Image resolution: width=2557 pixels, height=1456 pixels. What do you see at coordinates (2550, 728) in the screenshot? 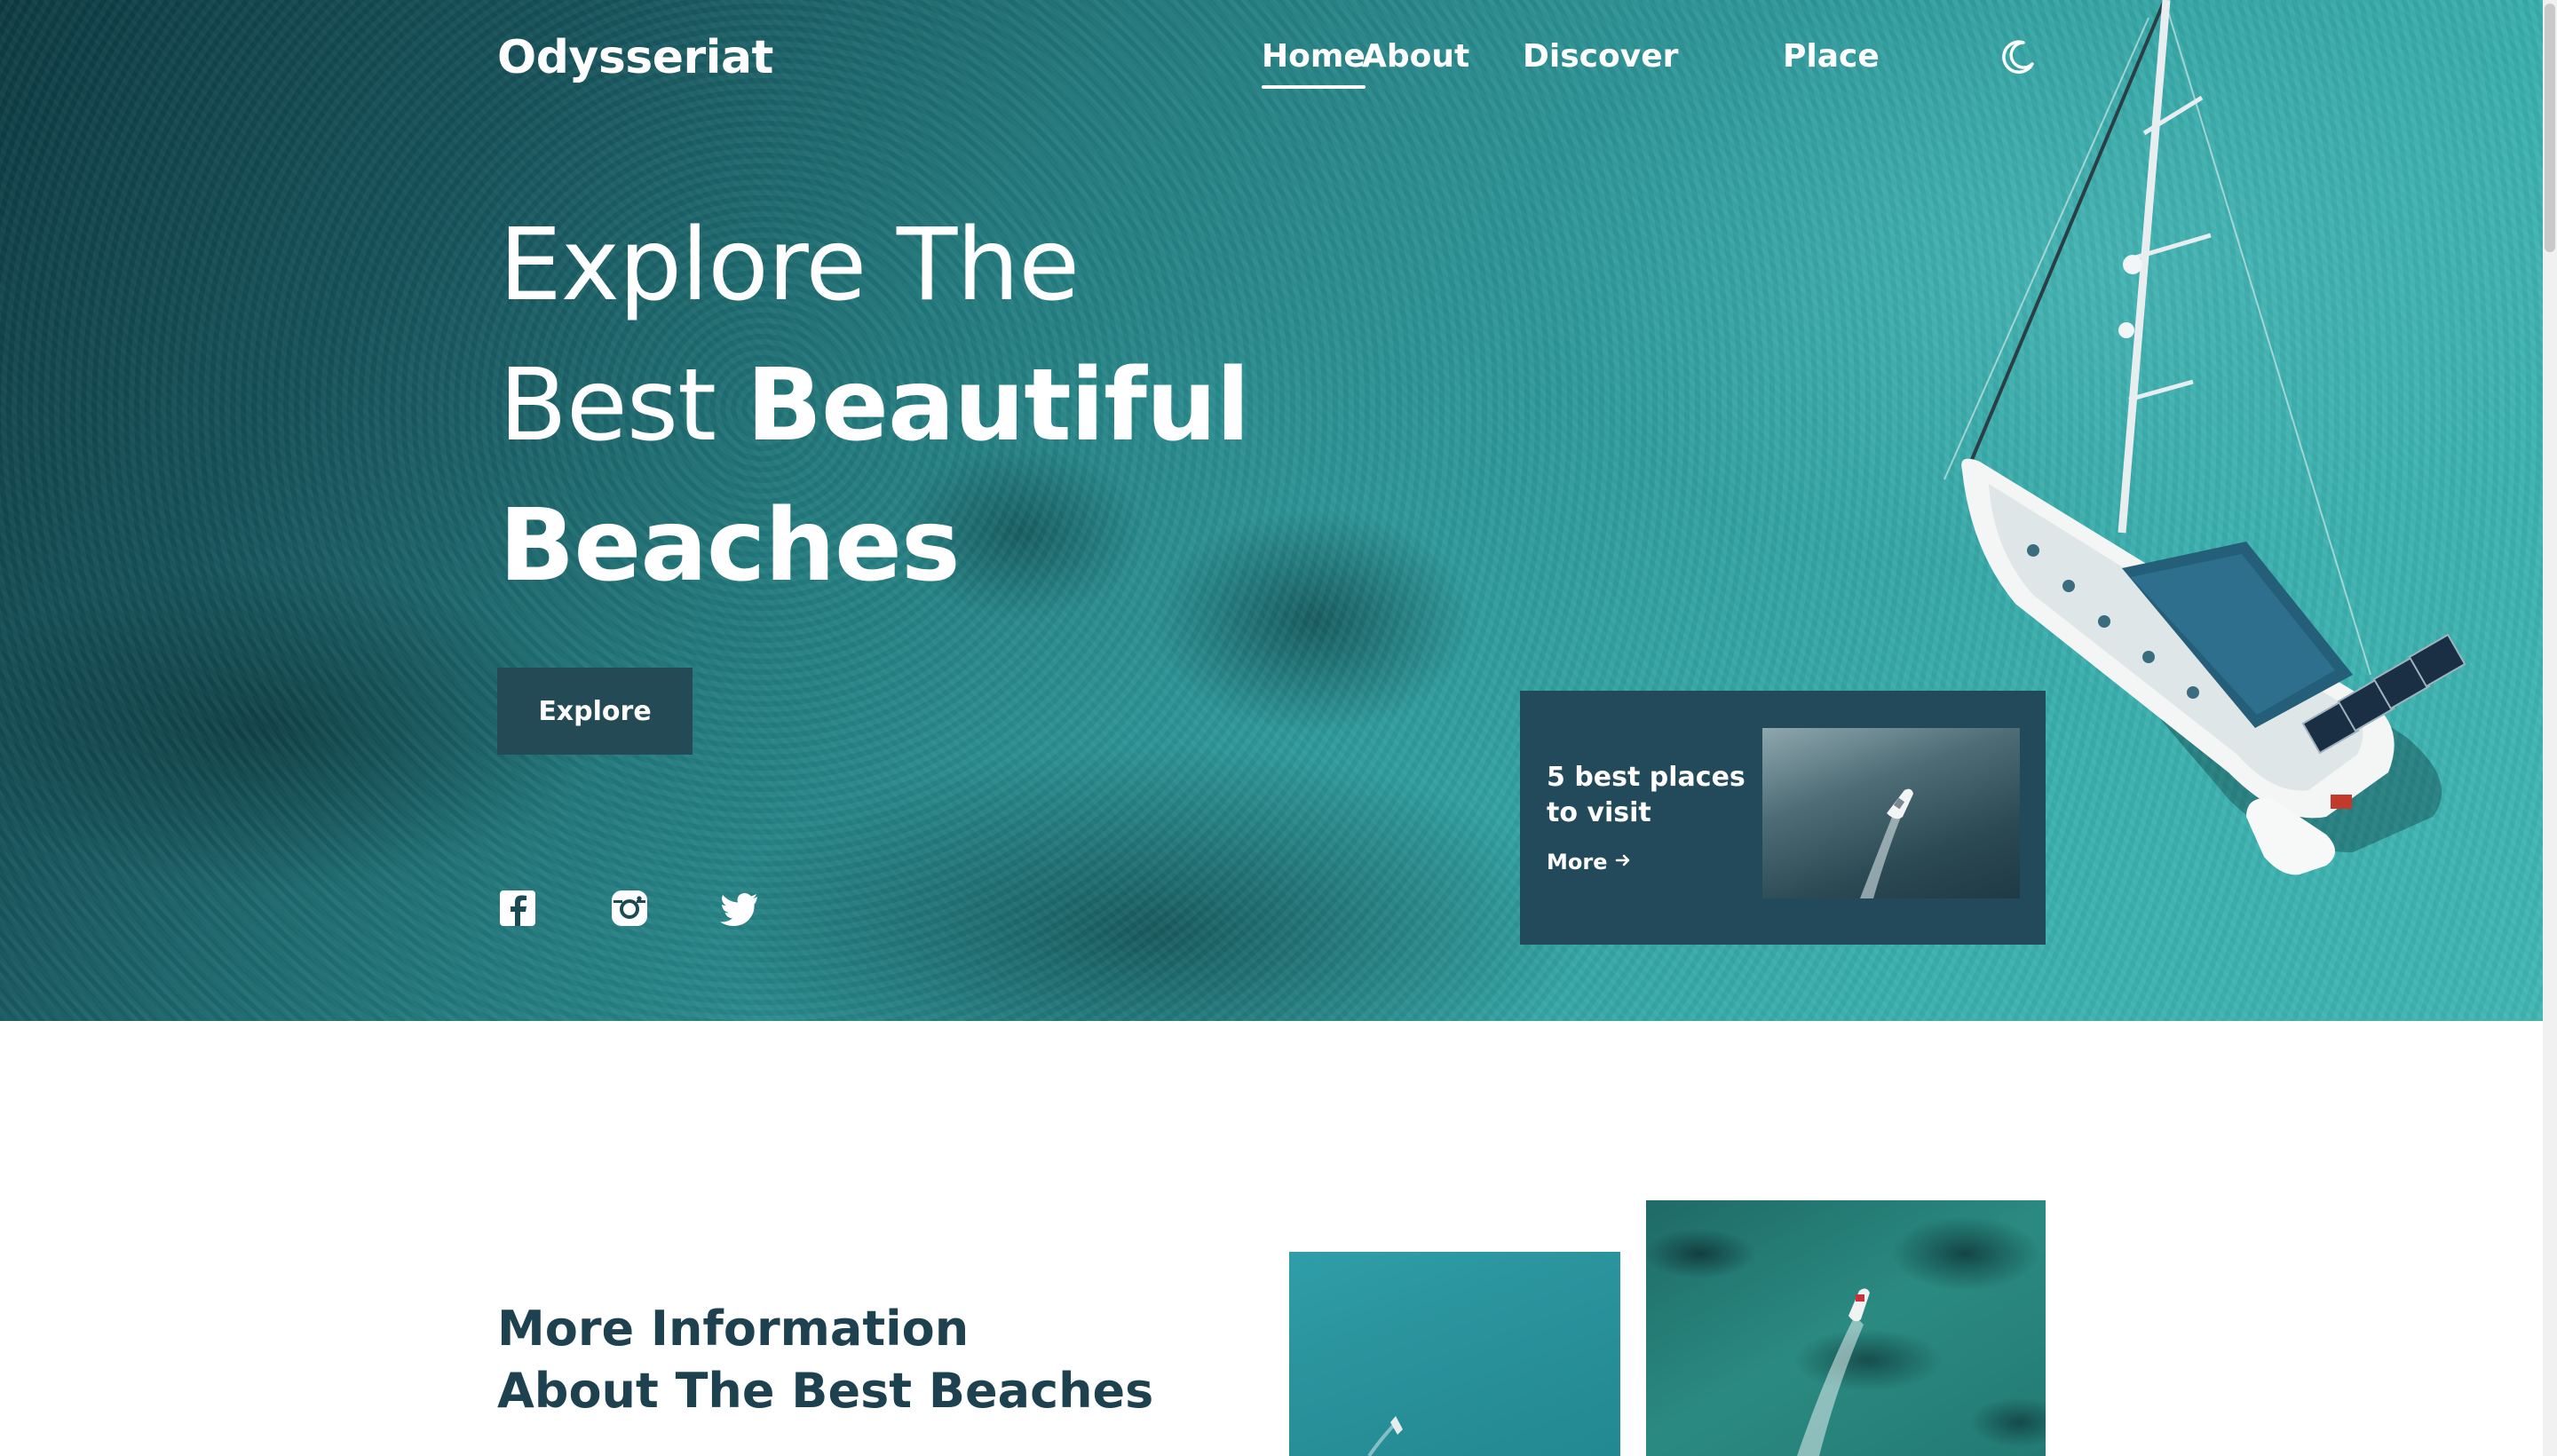
I see `page-scrollbar` at bounding box center [2550, 728].